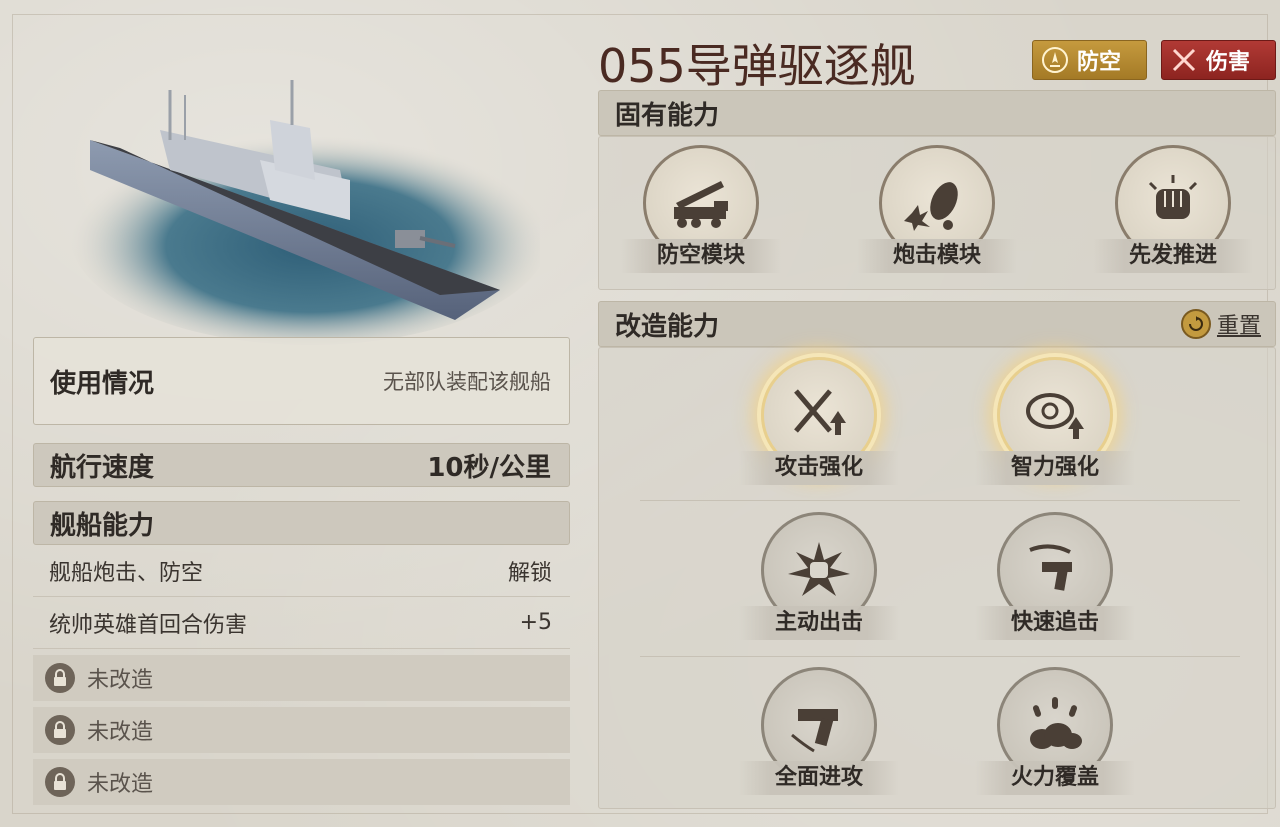 Image resolution: width=1280 pixels, height=827 pixels. What do you see at coordinates (814, 731) in the screenshot?
I see `pistol-icon` at bounding box center [814, 731].